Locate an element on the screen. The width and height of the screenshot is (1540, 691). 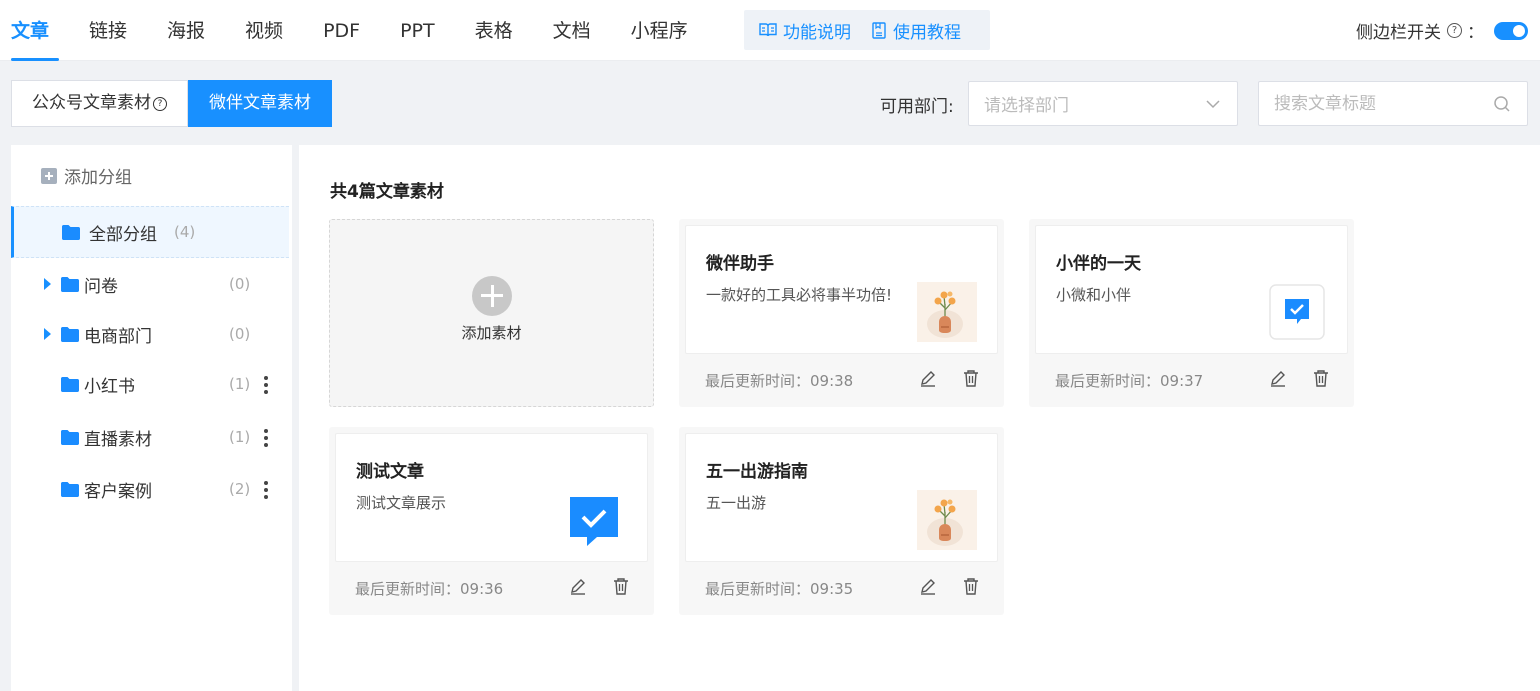
article-card: 微伴助手 一款好的工具必将事半功倍! 最后更新时间：09:38 is located at coordinates (841, 313).